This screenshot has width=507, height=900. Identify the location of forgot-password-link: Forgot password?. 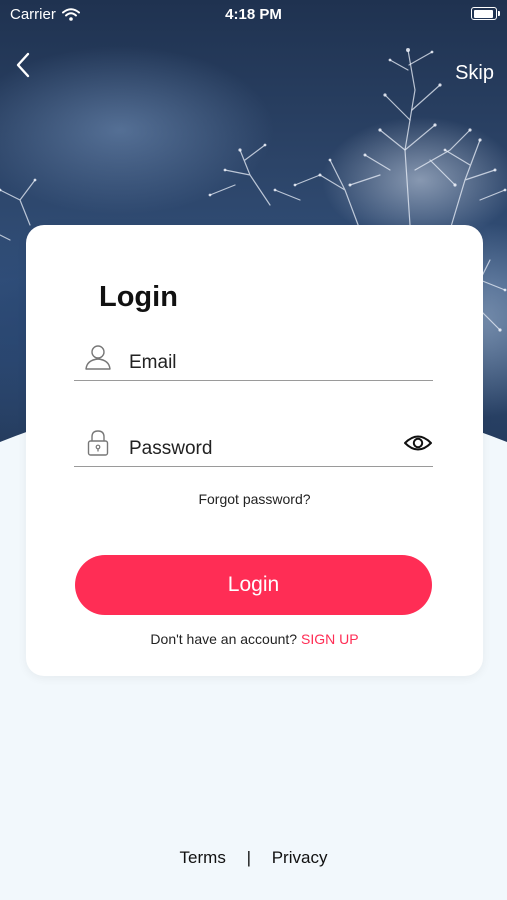
(254, 499).